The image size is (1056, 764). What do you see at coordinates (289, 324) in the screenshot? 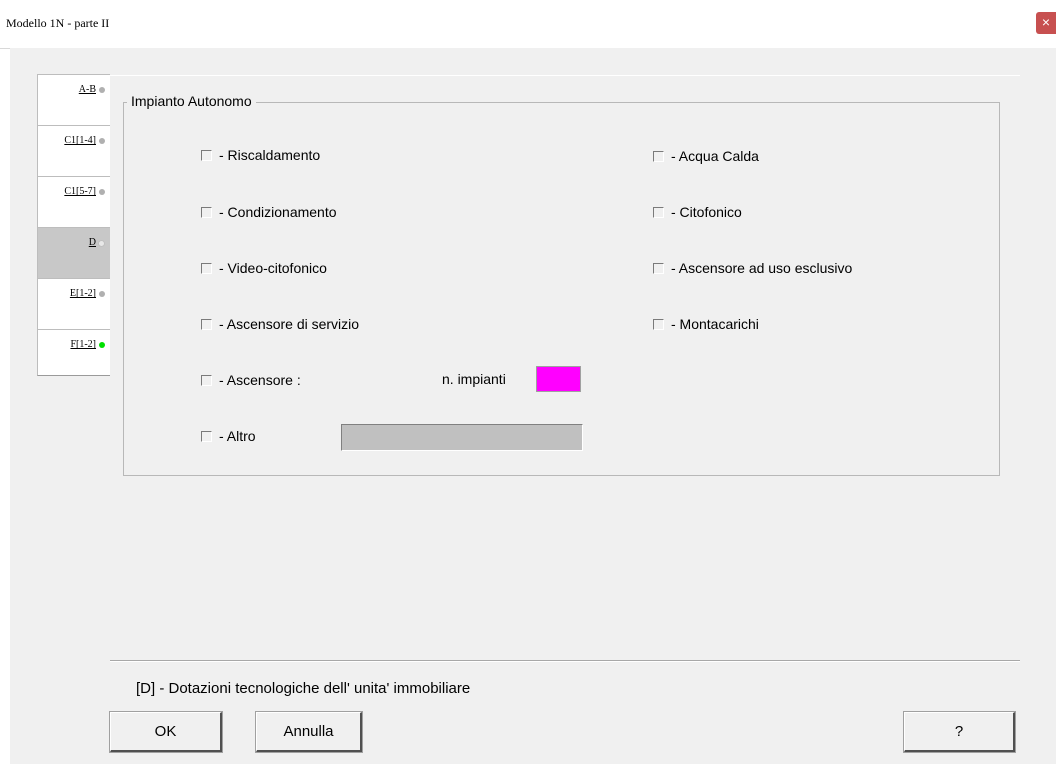
I see `checkbox-label: - Ascensore di servizio` at bounding box center [289, 324].